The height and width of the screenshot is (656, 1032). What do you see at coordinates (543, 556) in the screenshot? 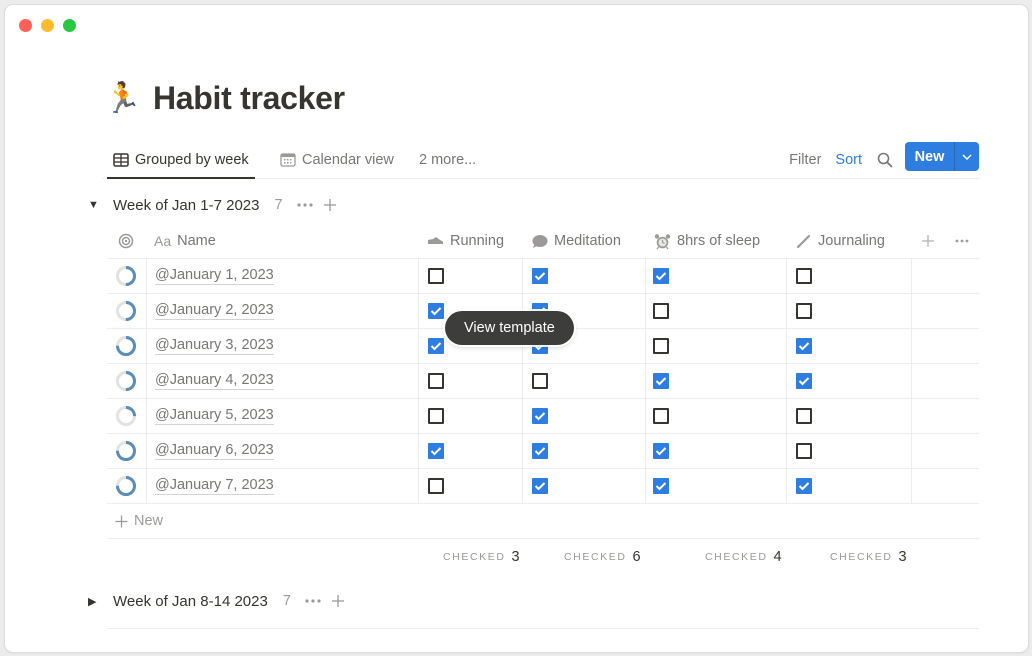
I see `calculation-row: CHECKED 3 CHECKED 6 CHECKED 4 CHECKED 3` at bounding box center [543, 556].